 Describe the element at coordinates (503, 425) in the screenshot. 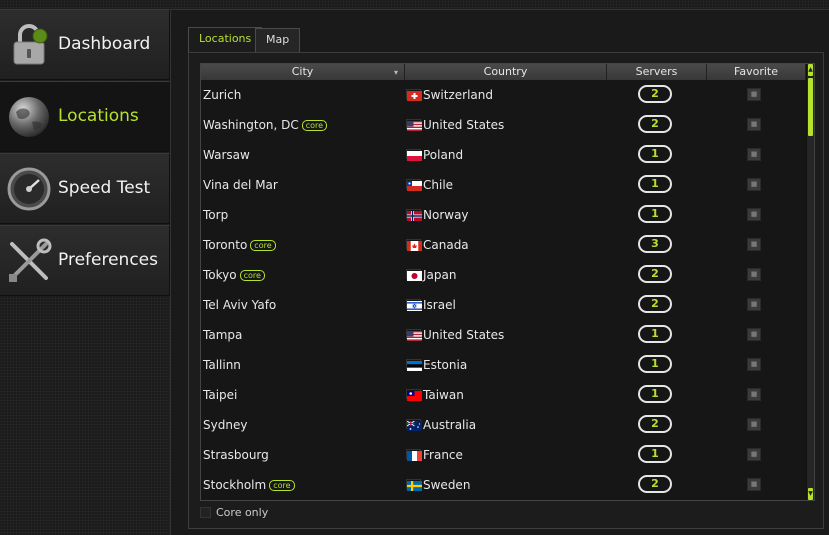

I see `table-row: Sydney Australia 2 ■` at that location.